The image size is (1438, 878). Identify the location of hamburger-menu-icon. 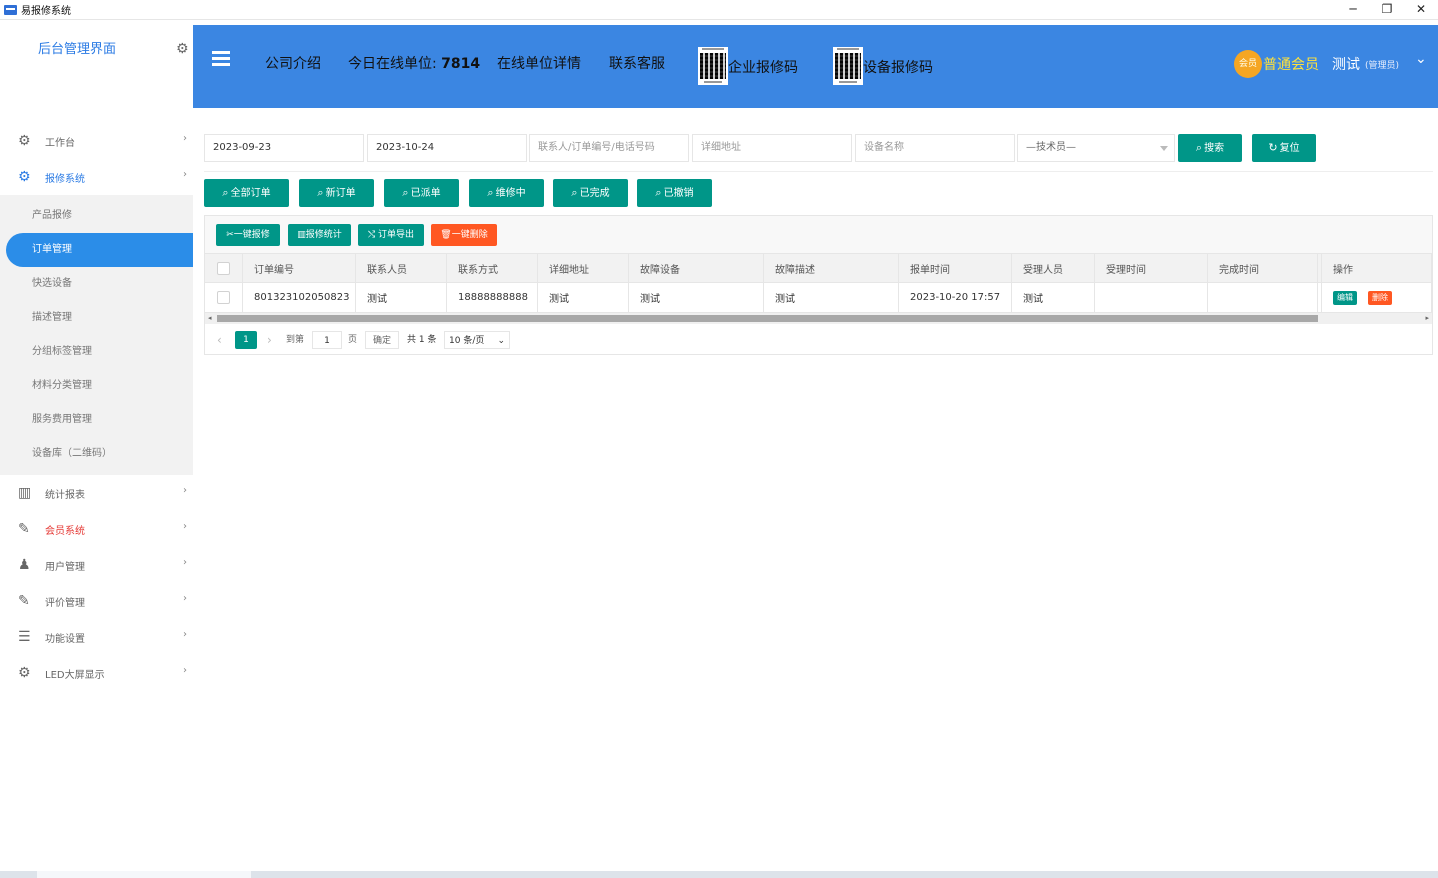
(221, 58).